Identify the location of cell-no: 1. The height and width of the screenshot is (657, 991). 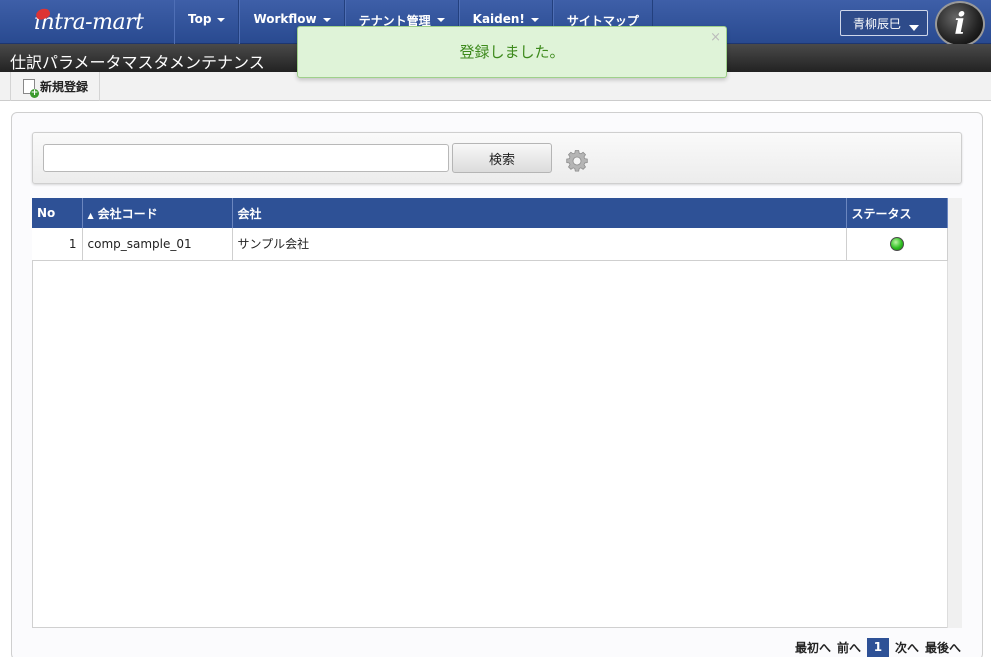
(57, 244).